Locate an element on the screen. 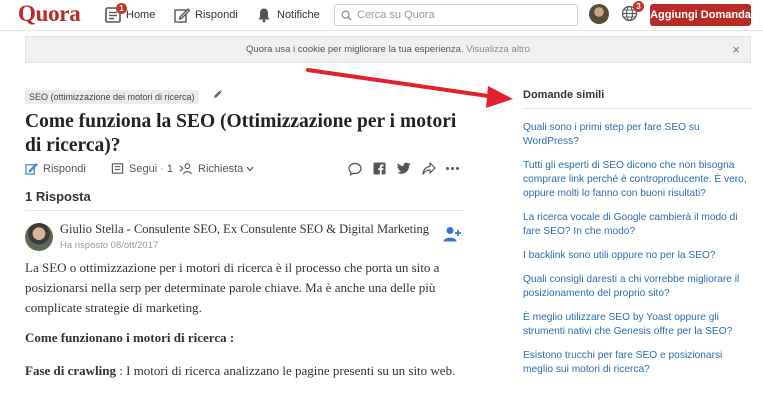 The image size is (763, 400). search-box is located at coordinates (456, 15).